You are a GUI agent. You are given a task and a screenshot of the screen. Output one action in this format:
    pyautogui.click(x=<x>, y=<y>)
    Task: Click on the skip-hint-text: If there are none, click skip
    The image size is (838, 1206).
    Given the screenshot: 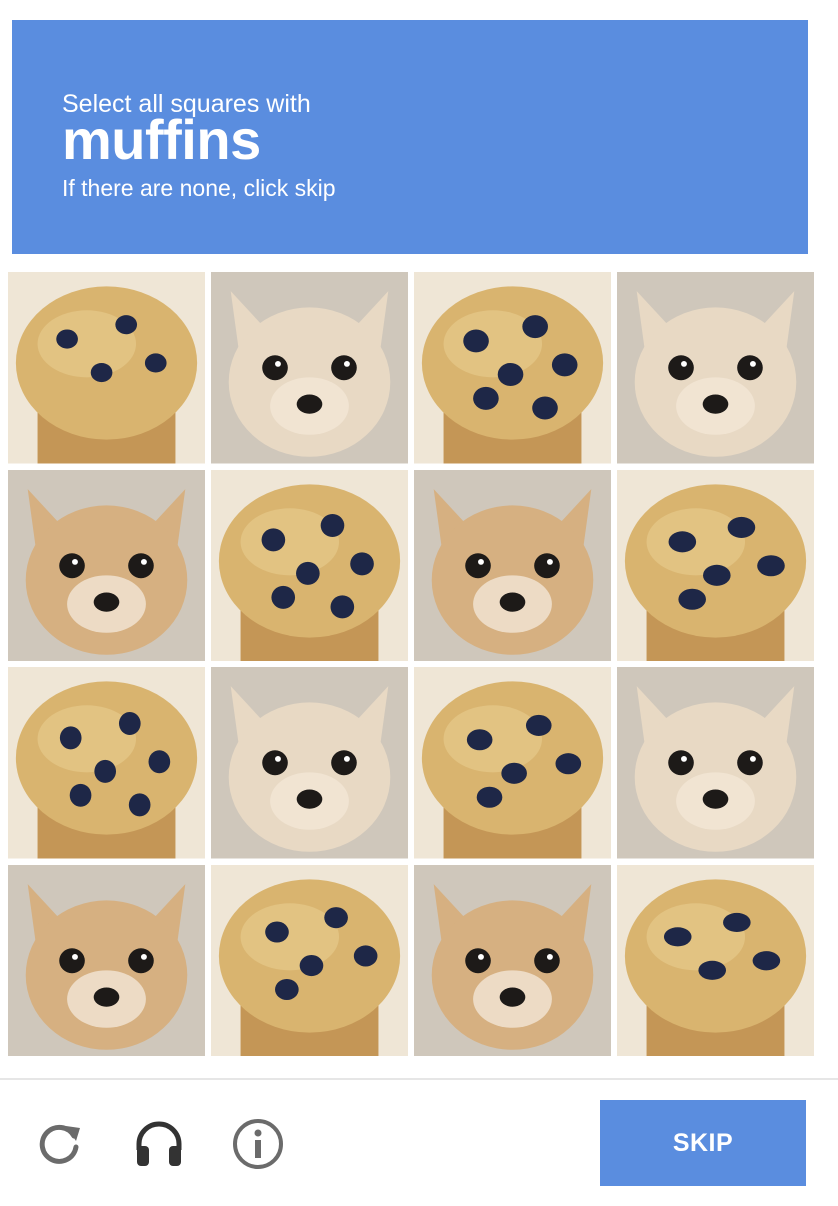 What is the action you would take?
    pyautogui.click(x=199, y=188)
    